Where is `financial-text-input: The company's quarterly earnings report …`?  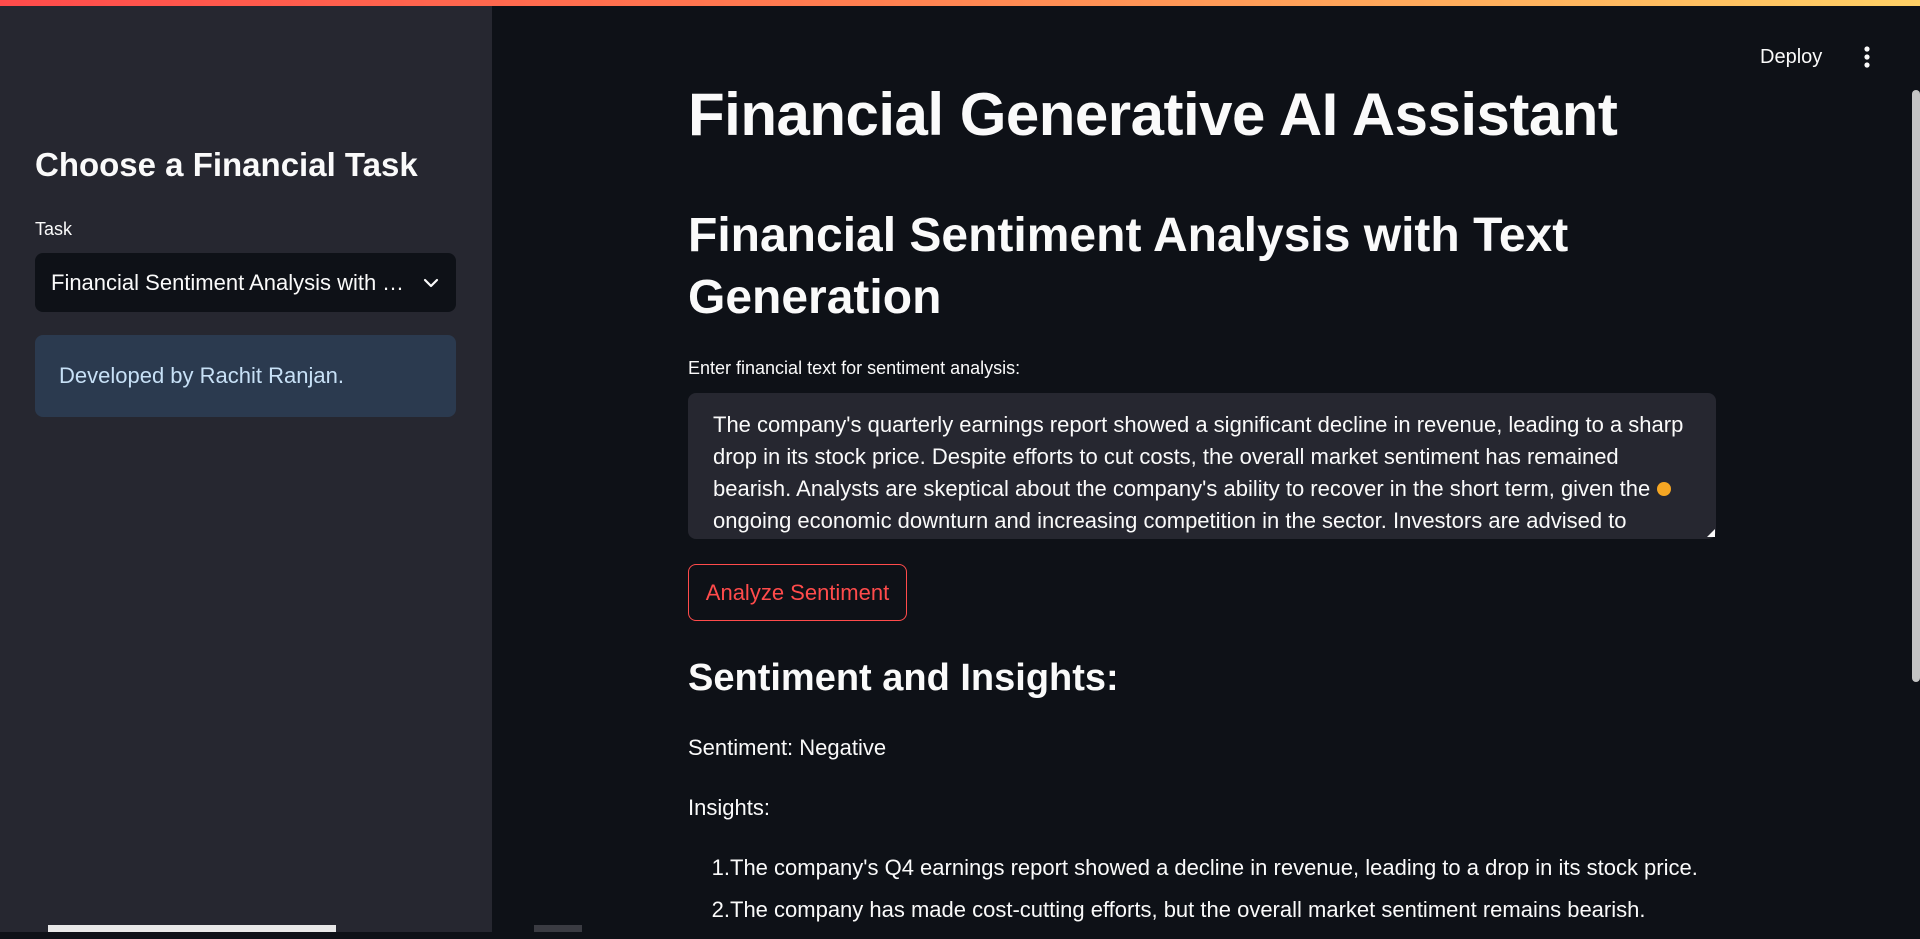 financial-text-input: The company's quarterly earnings report … is located at coordinates (1202, 466).